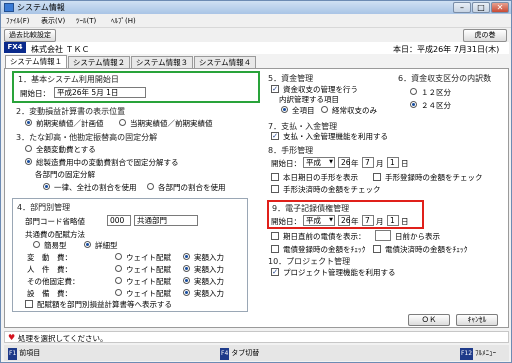 The width and height of the screenshot is (512, 363). I want to click on status-message: 処理を選択してください。, so click(63, 338).